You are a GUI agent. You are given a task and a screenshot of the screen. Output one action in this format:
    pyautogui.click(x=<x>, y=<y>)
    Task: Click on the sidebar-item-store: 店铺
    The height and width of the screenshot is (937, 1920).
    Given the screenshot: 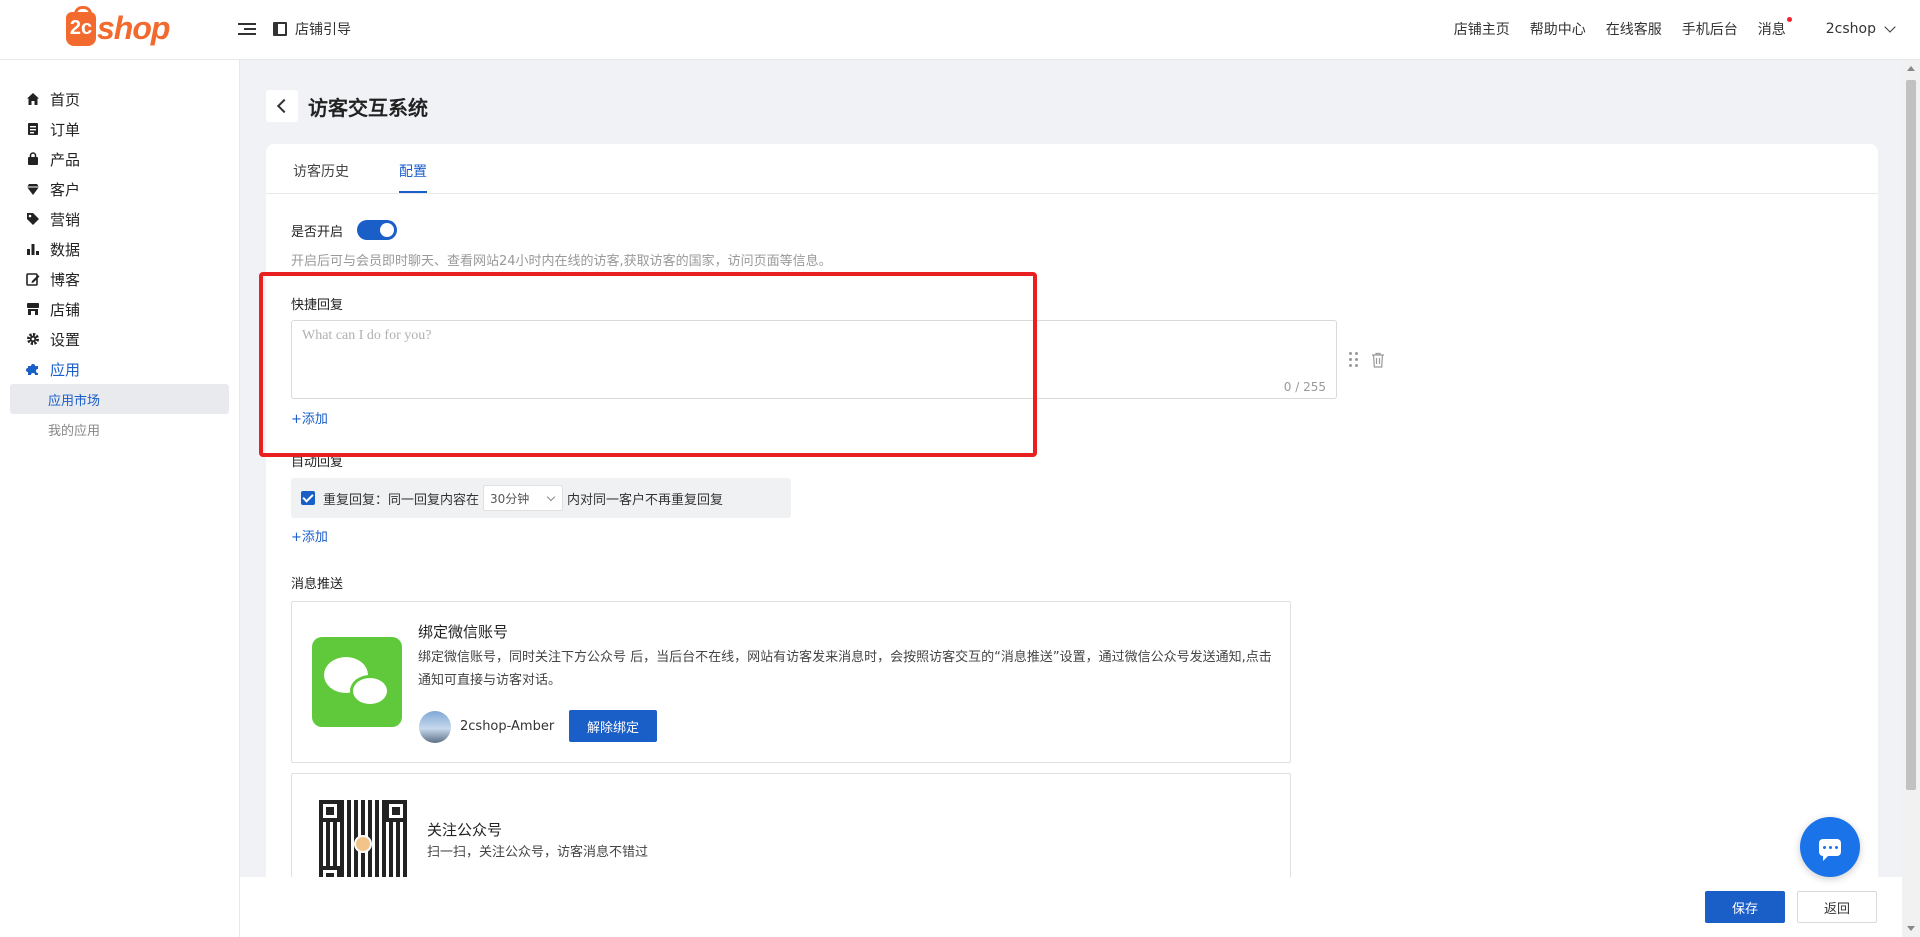 What is the action you would take?
    pyautogui.click(x=119, y=309)
    